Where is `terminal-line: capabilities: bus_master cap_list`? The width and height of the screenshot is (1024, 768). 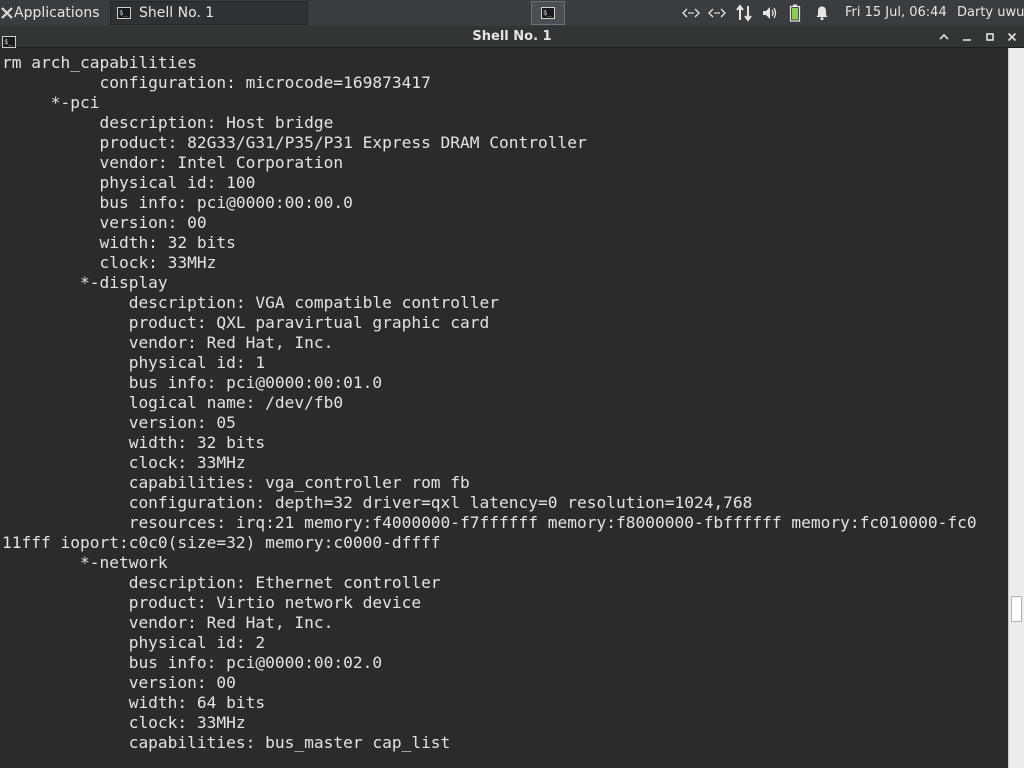
terminal-line: capabilities: bus_master cap_list is located at coordinates (226, 742).